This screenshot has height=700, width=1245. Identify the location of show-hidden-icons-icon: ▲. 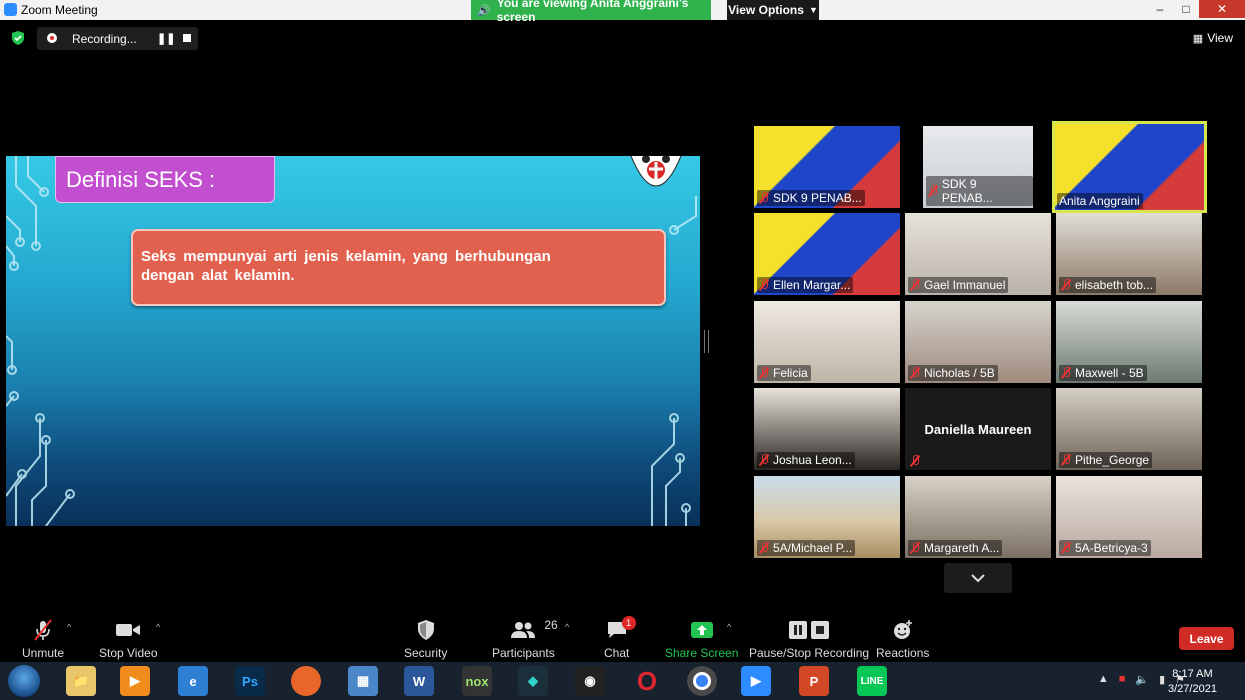
(1103, 679).